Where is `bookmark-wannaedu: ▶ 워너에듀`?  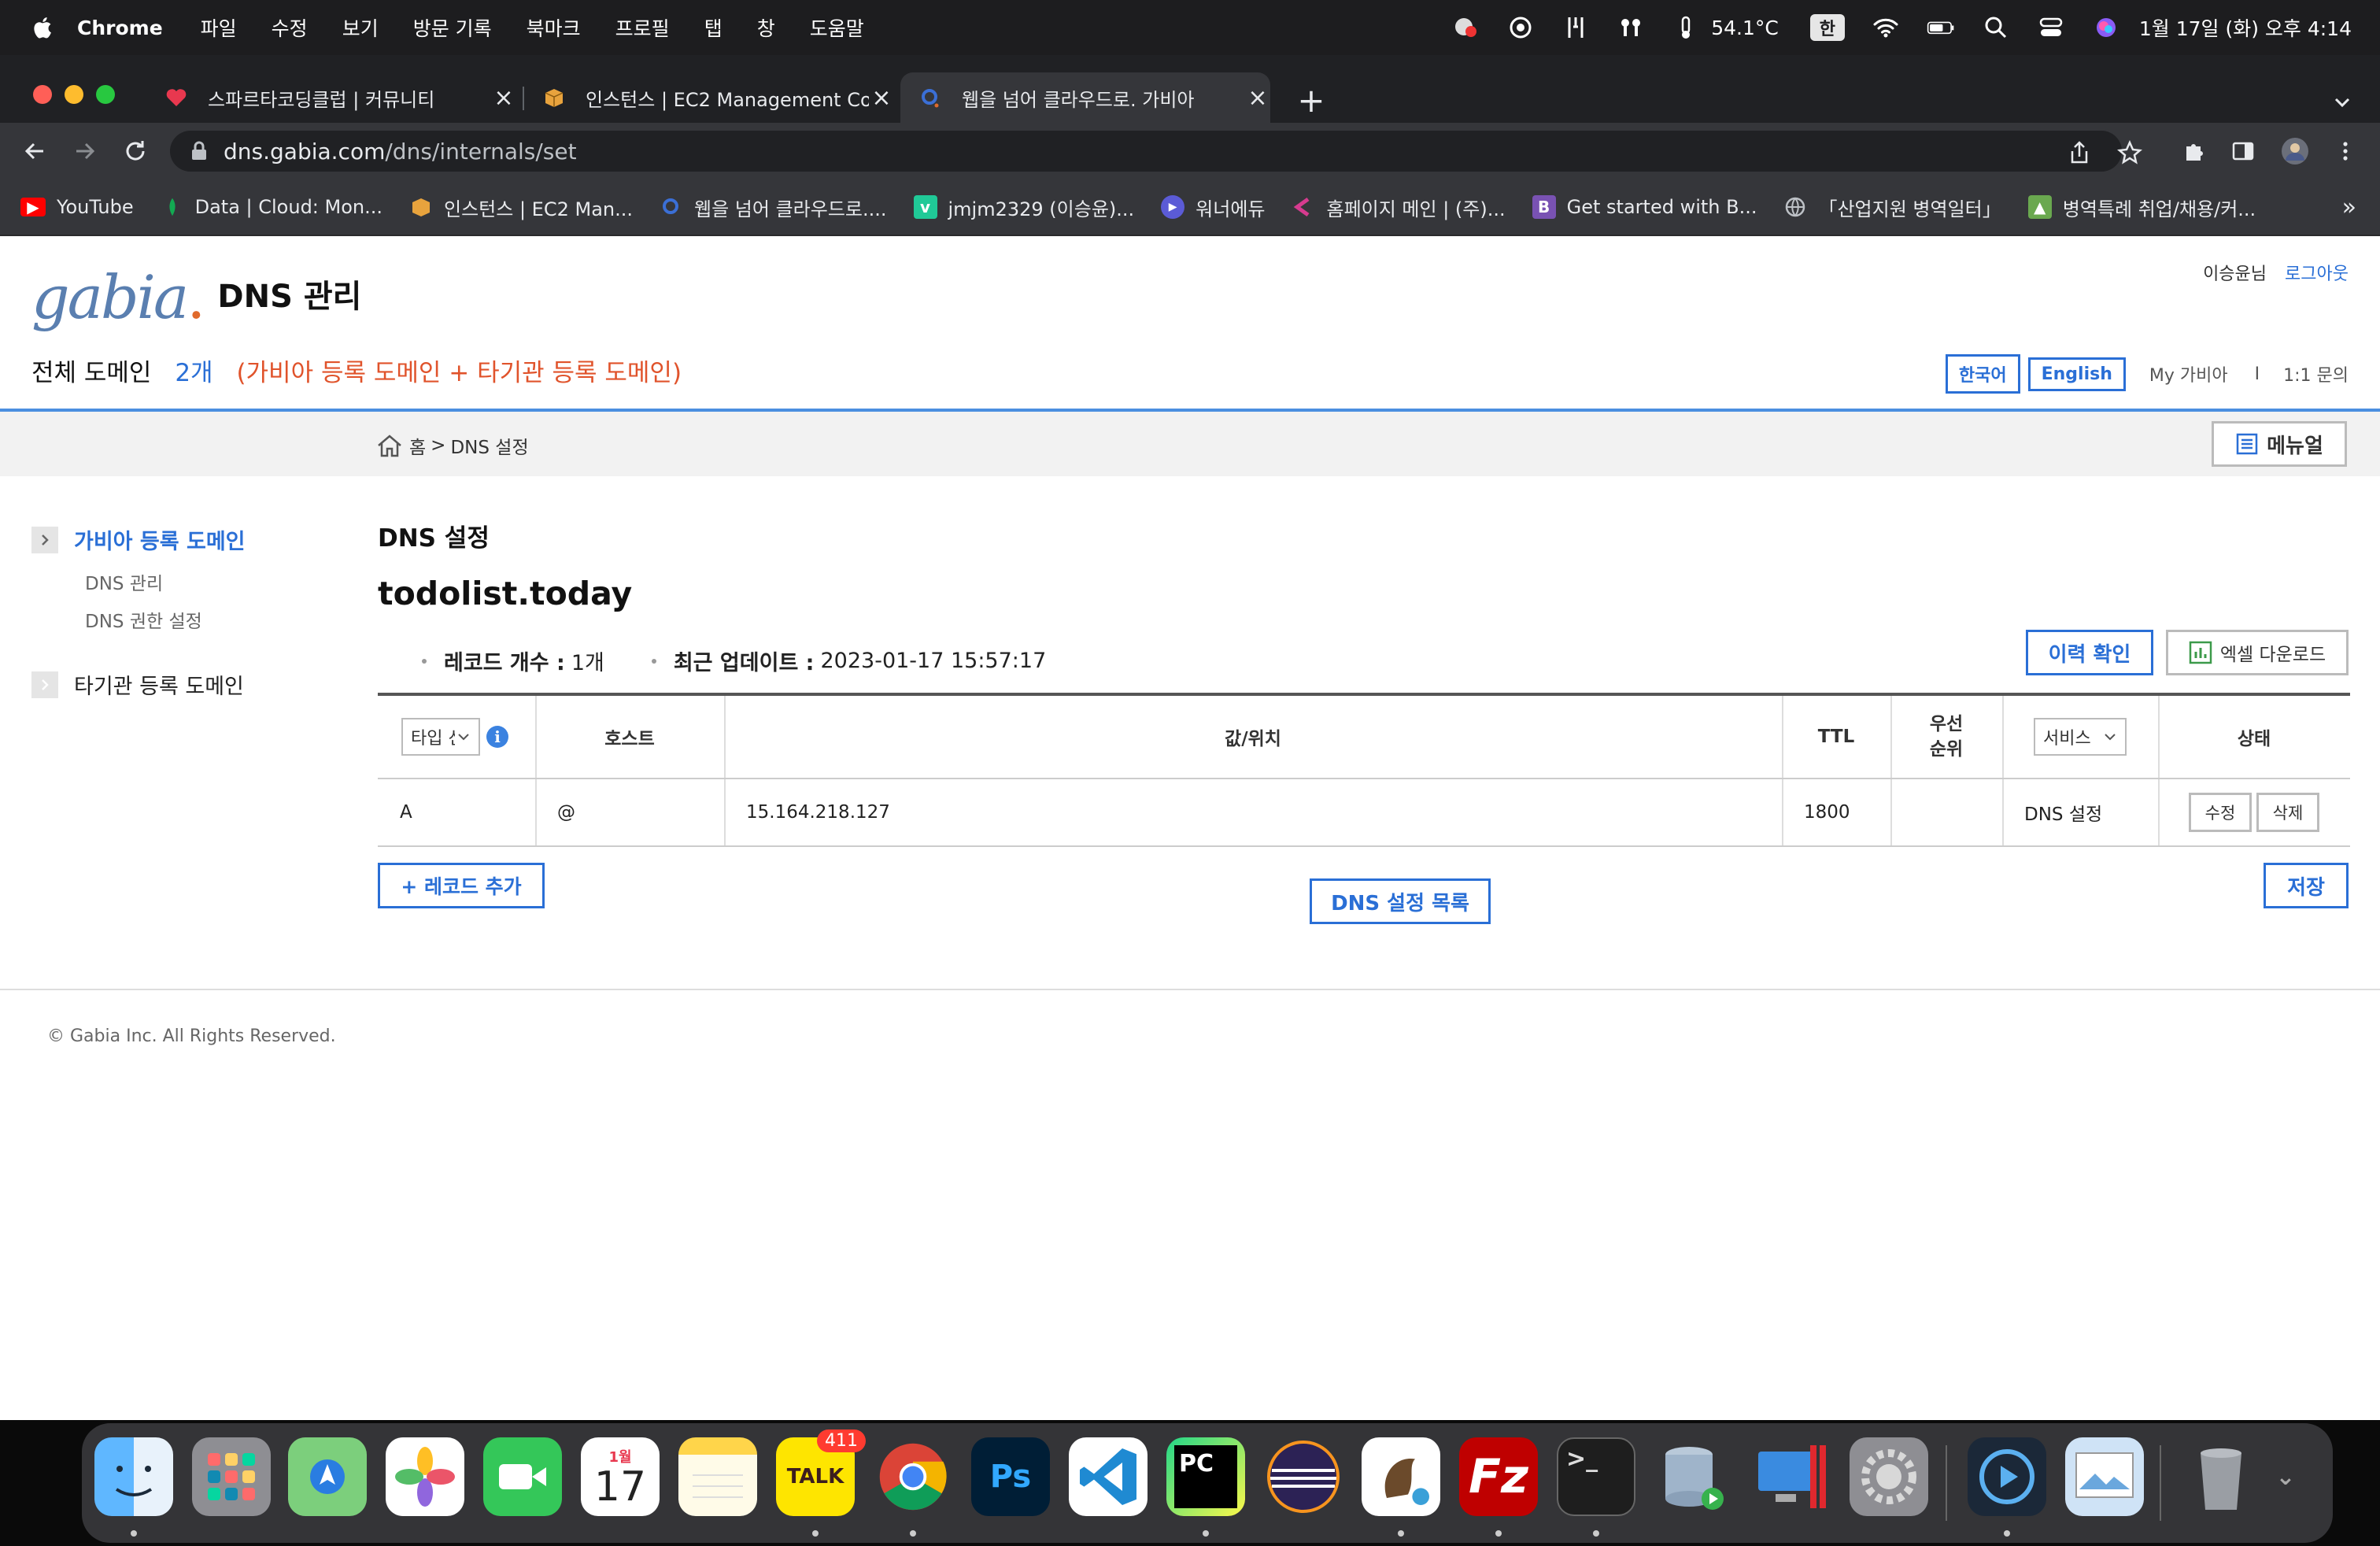
bookmark-wannaedu: ▶ 워너에듀 is located at coordinates (1213, 208).